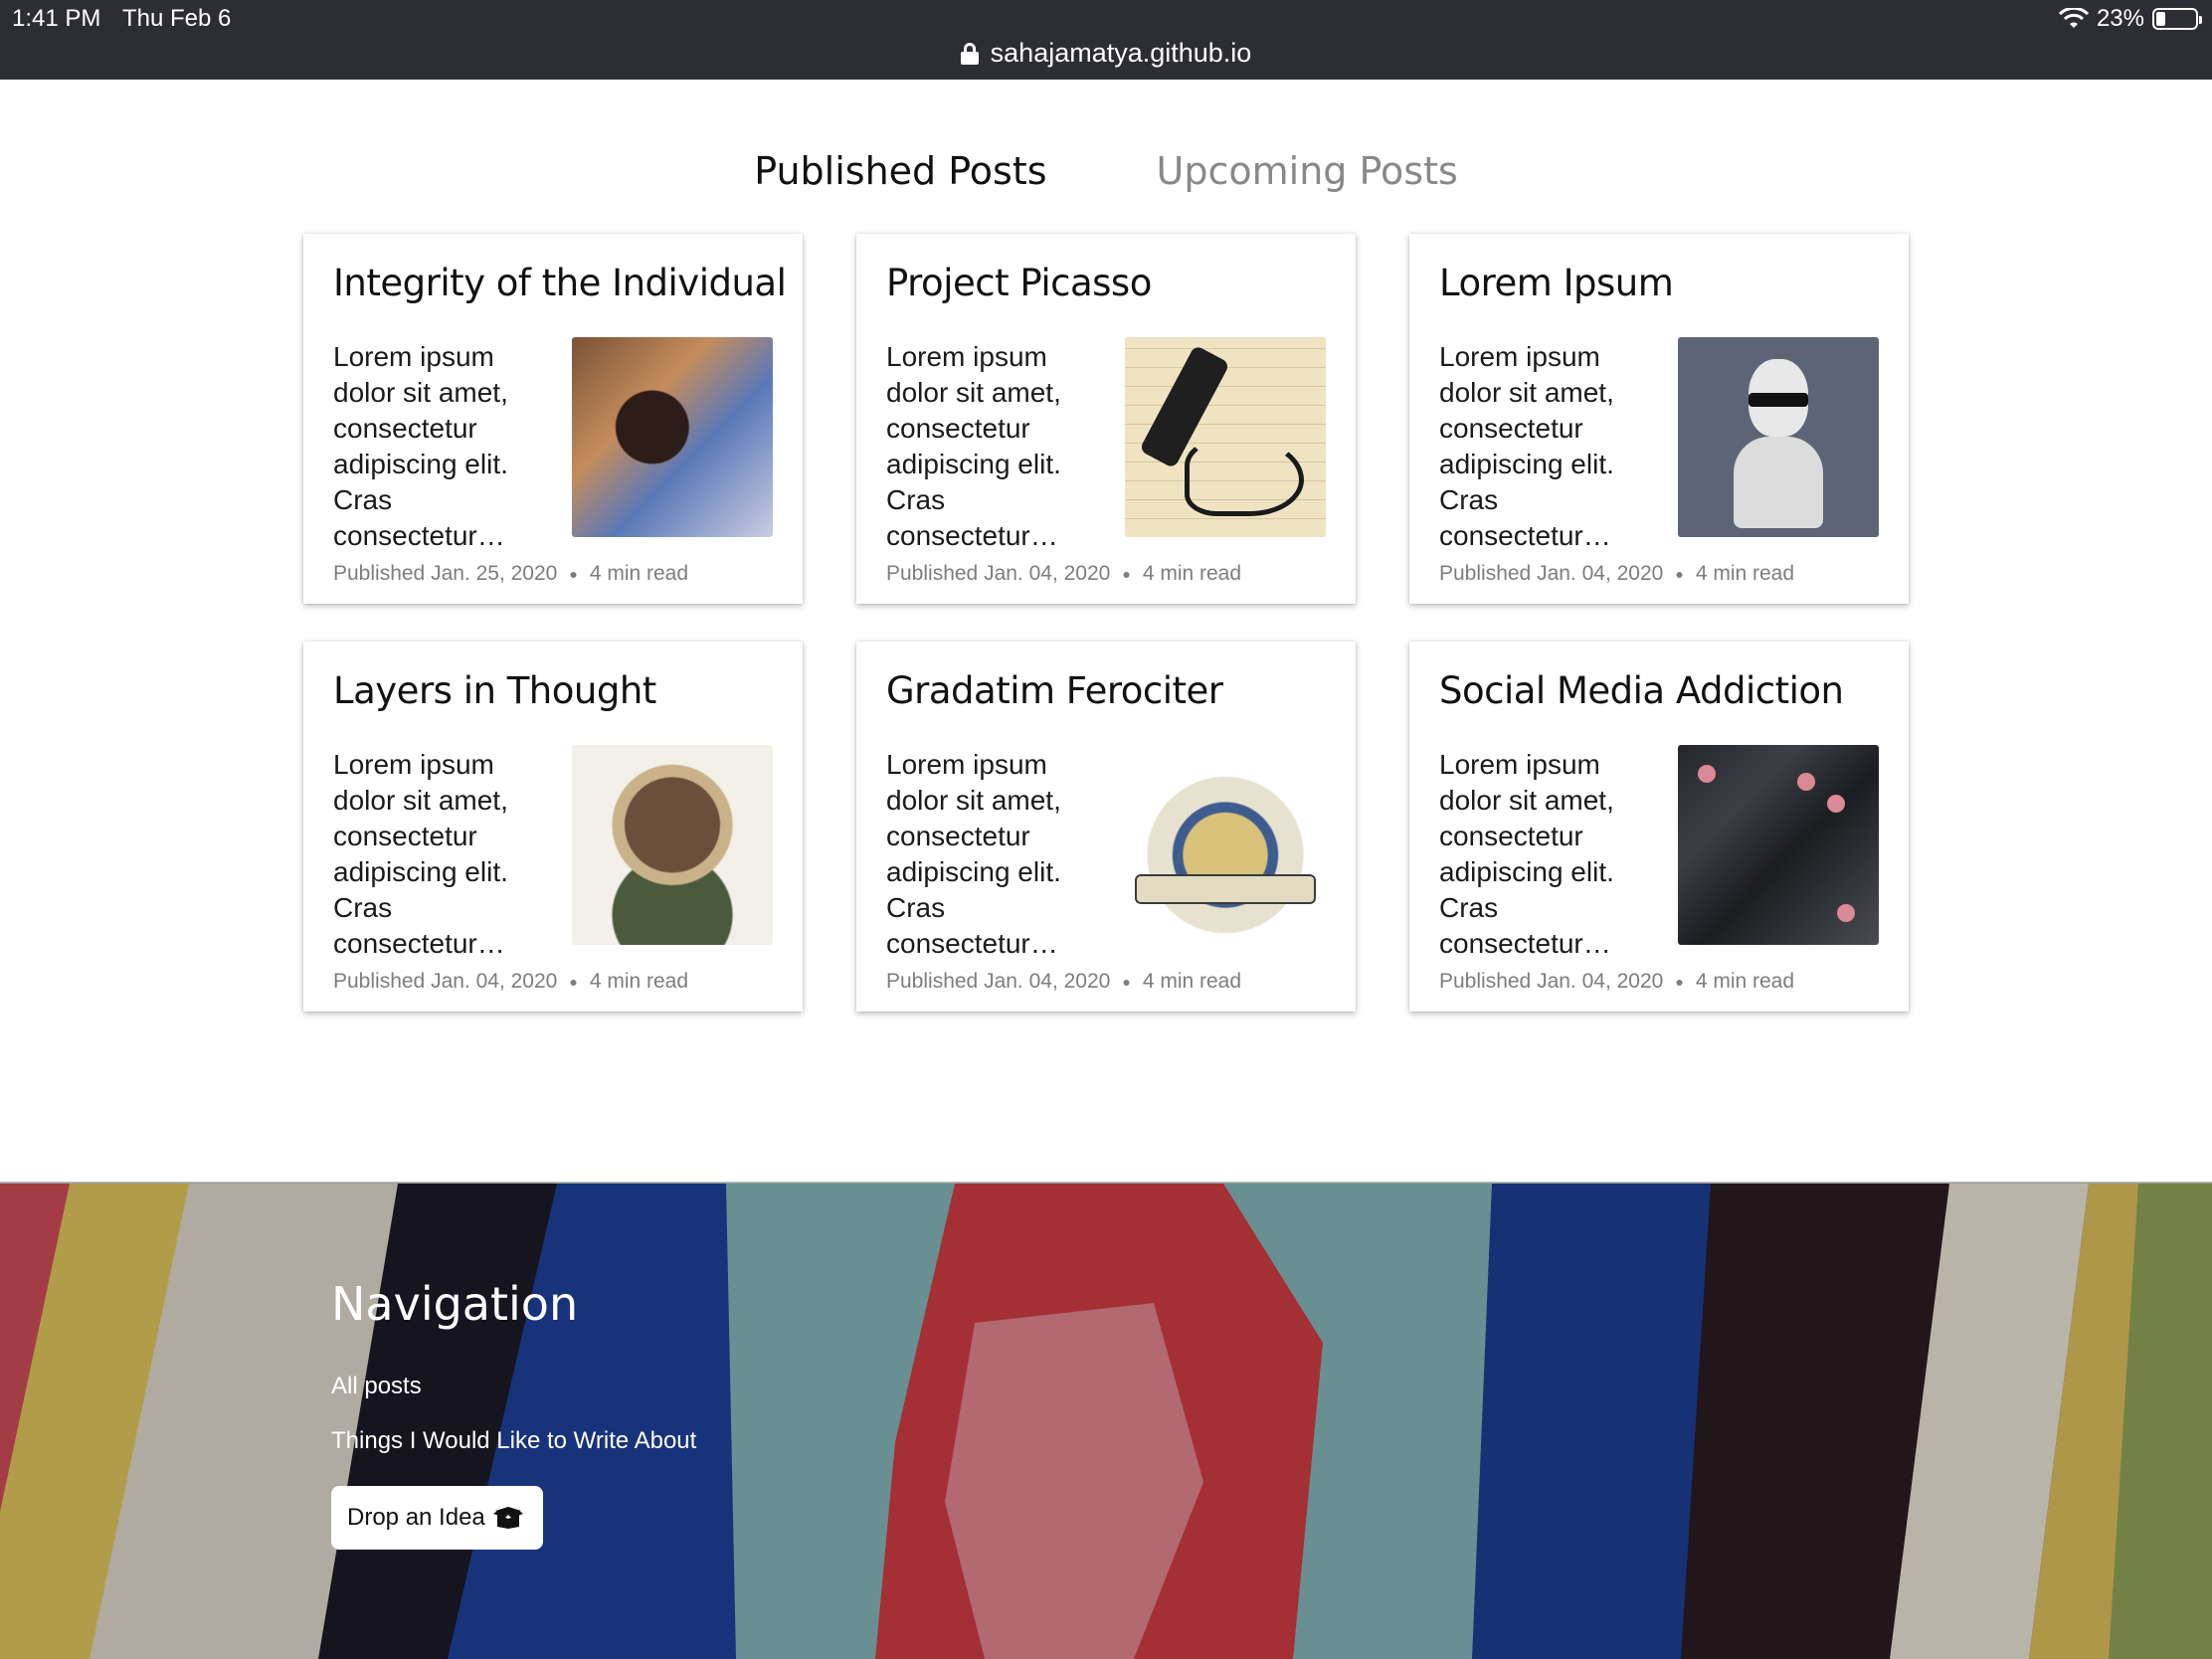 The height and width of the screenshot is (1659, 2212). What do you see at coordinates (969, 53) in the screenshot?
I see `lock-icon` at bounding box center [969, 53].